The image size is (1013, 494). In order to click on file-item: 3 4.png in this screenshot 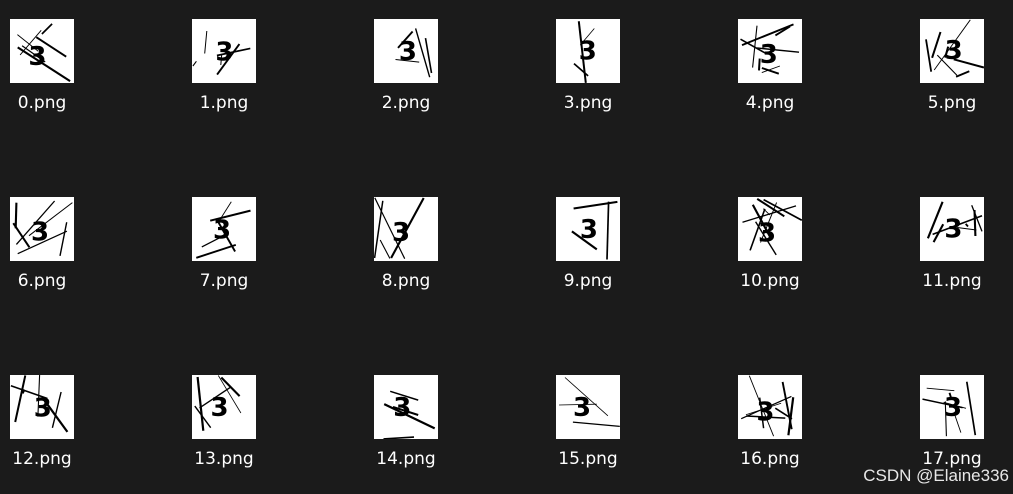, I will do `click(770, 69)`.